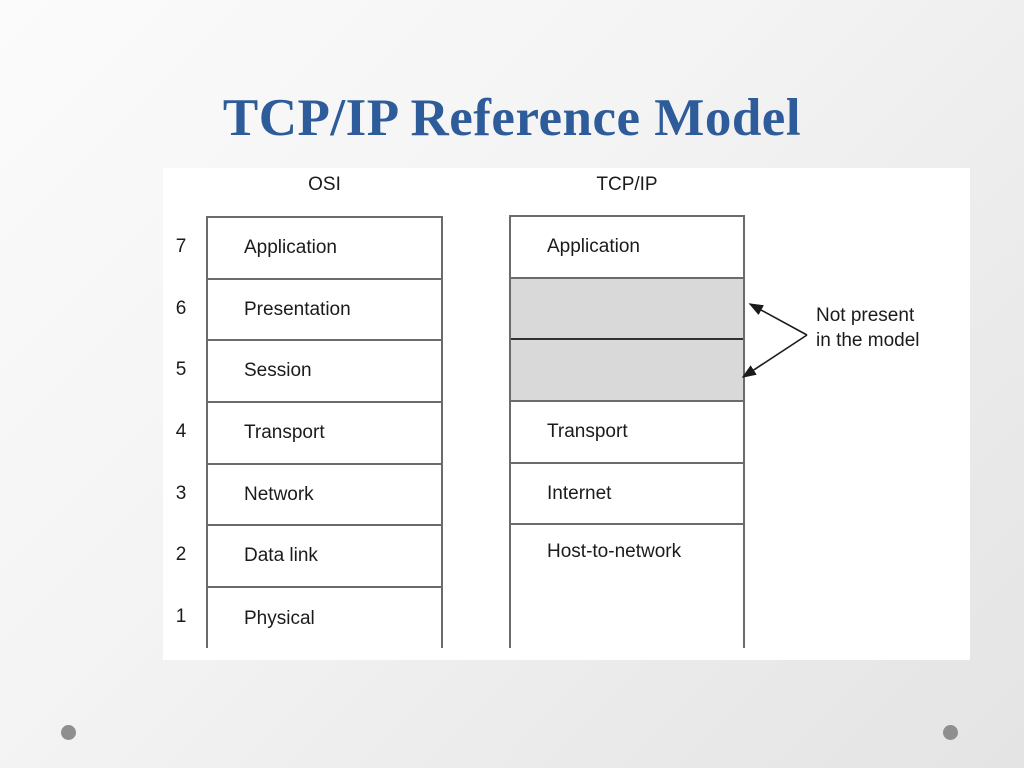  I want to click on annotation-not-present: Not present in the model, so click(903, 328).